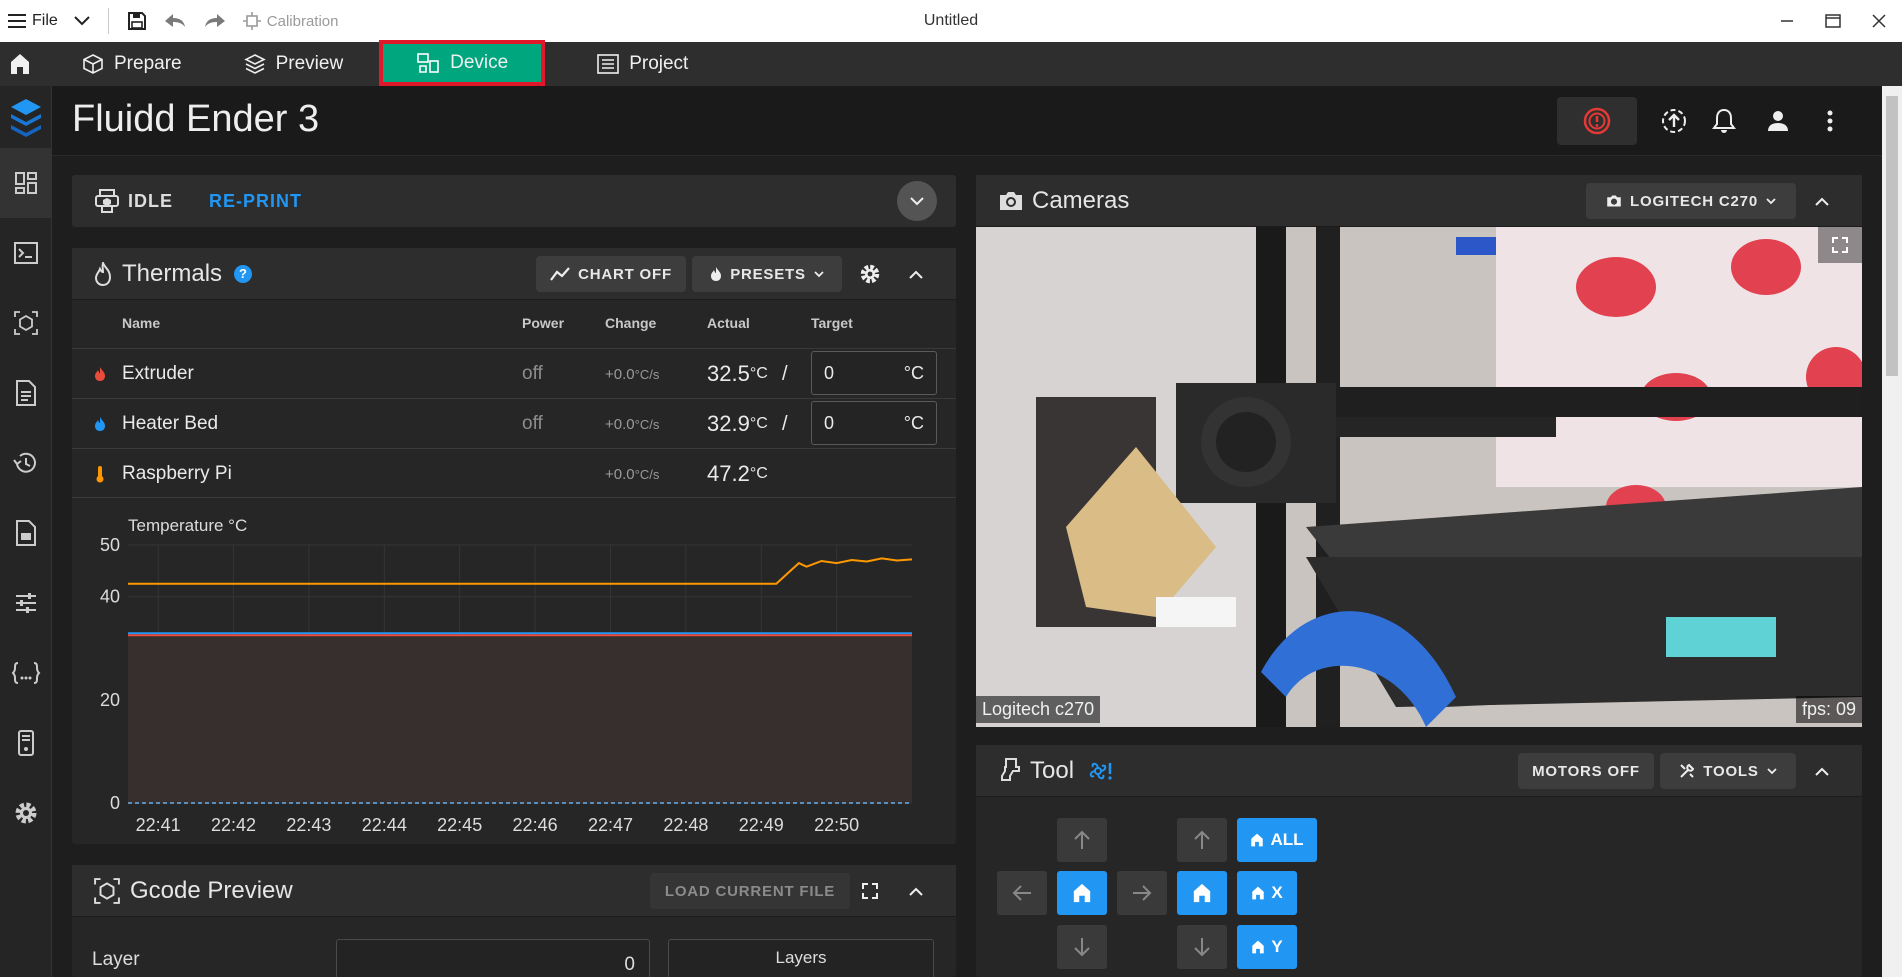 The image size is (1902, 977). What do you see at coordinates (1778, 121) in the screenshot?
I see `user-button` at bounding box center [1778, 121].